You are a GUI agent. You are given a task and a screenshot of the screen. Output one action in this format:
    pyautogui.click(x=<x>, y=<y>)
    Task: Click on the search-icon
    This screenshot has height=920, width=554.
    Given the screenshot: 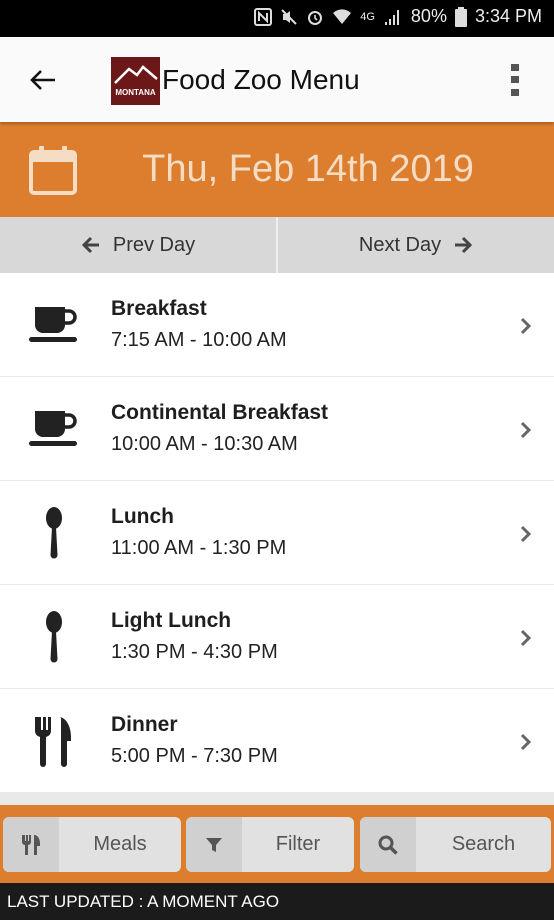 What is the action you would take?
    pyautogui.click(x=388, y=844)
    